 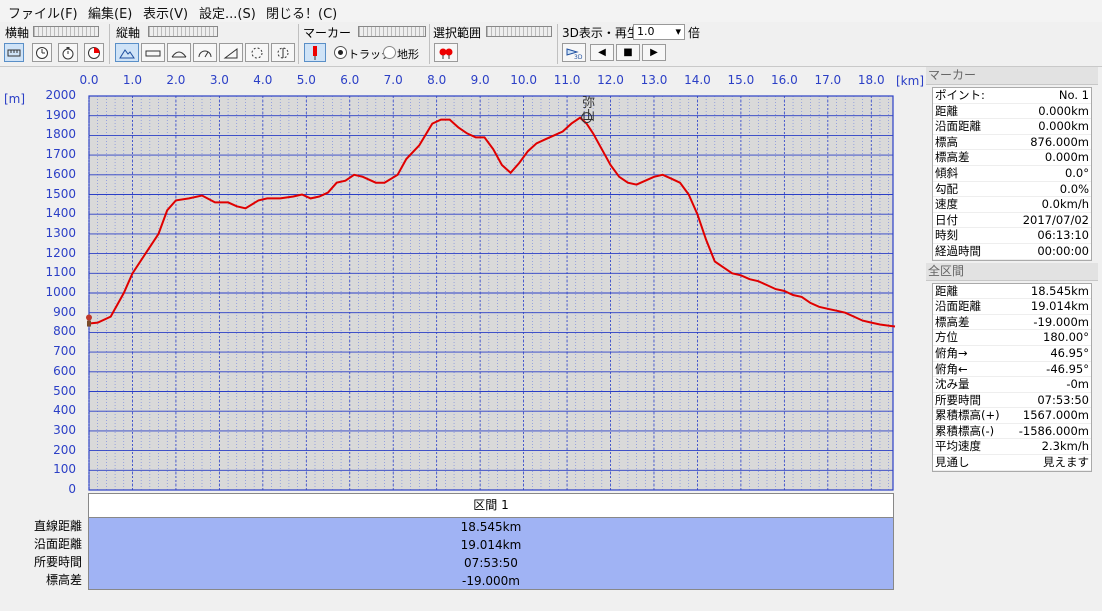 I want to click on info-row: 時刻 06:13:10, so click(x=1012, y=236).